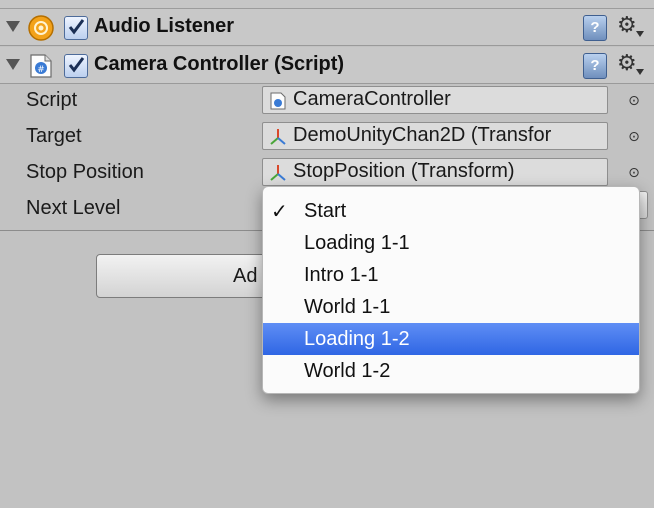 The width and height of the screenshot is (654, 508). I want to click on audio-listener-enabled-checkbox, so click(76, 28).